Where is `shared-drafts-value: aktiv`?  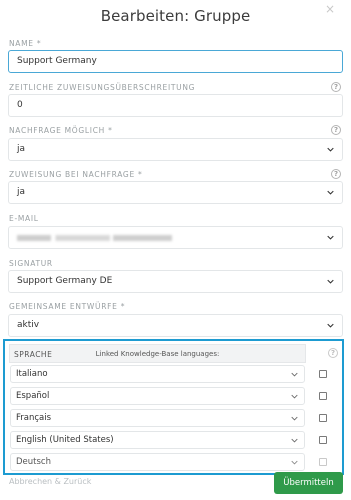 shared-drafts-value: aktiv is located at coordinates (28, 325).